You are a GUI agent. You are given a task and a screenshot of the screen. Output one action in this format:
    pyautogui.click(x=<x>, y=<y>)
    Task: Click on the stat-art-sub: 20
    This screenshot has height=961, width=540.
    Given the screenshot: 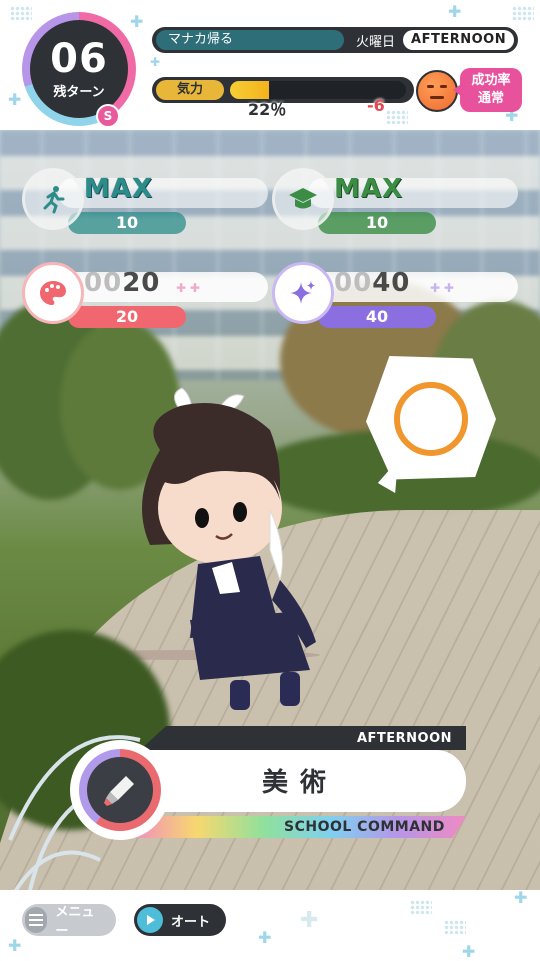 What is the action you would take?
    pyautogui.click(x=127, y=317)
    